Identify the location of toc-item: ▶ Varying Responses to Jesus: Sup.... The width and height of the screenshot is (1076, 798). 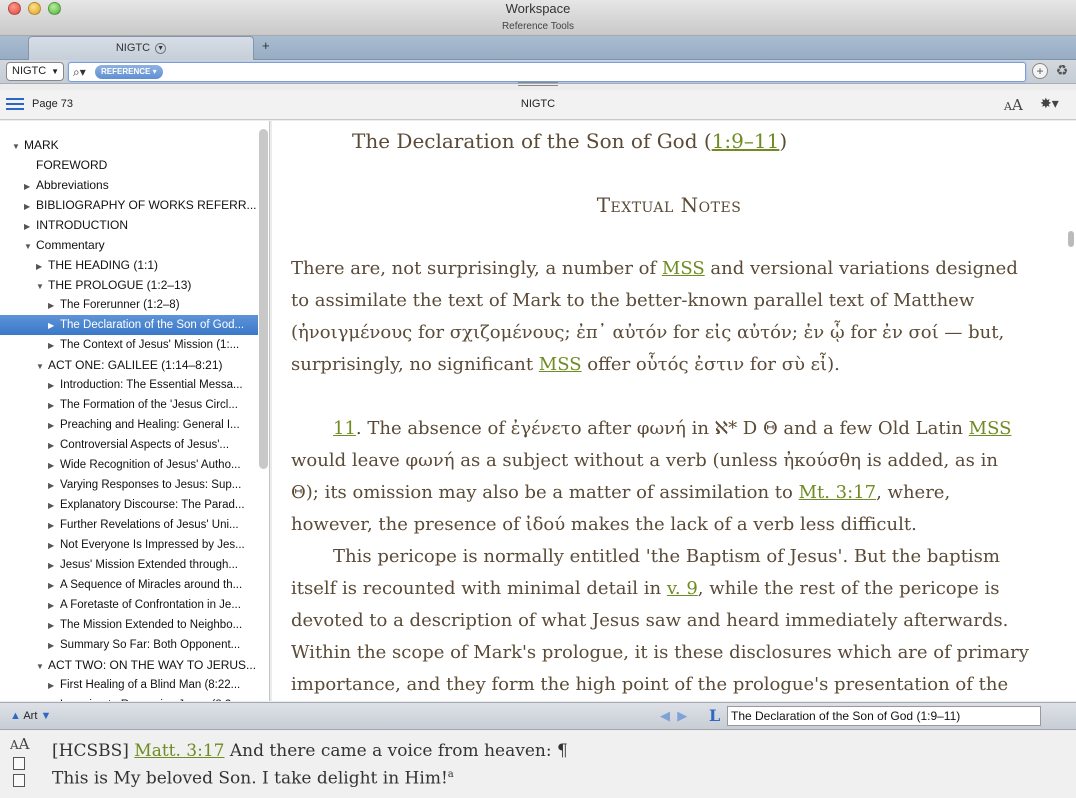
(129, 485).